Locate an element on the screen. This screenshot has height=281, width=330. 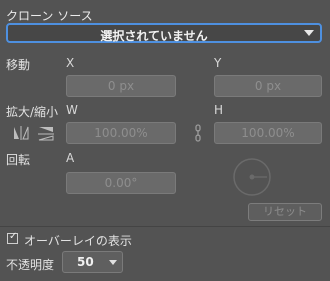
link-icon is located at coordinates (198, 133).